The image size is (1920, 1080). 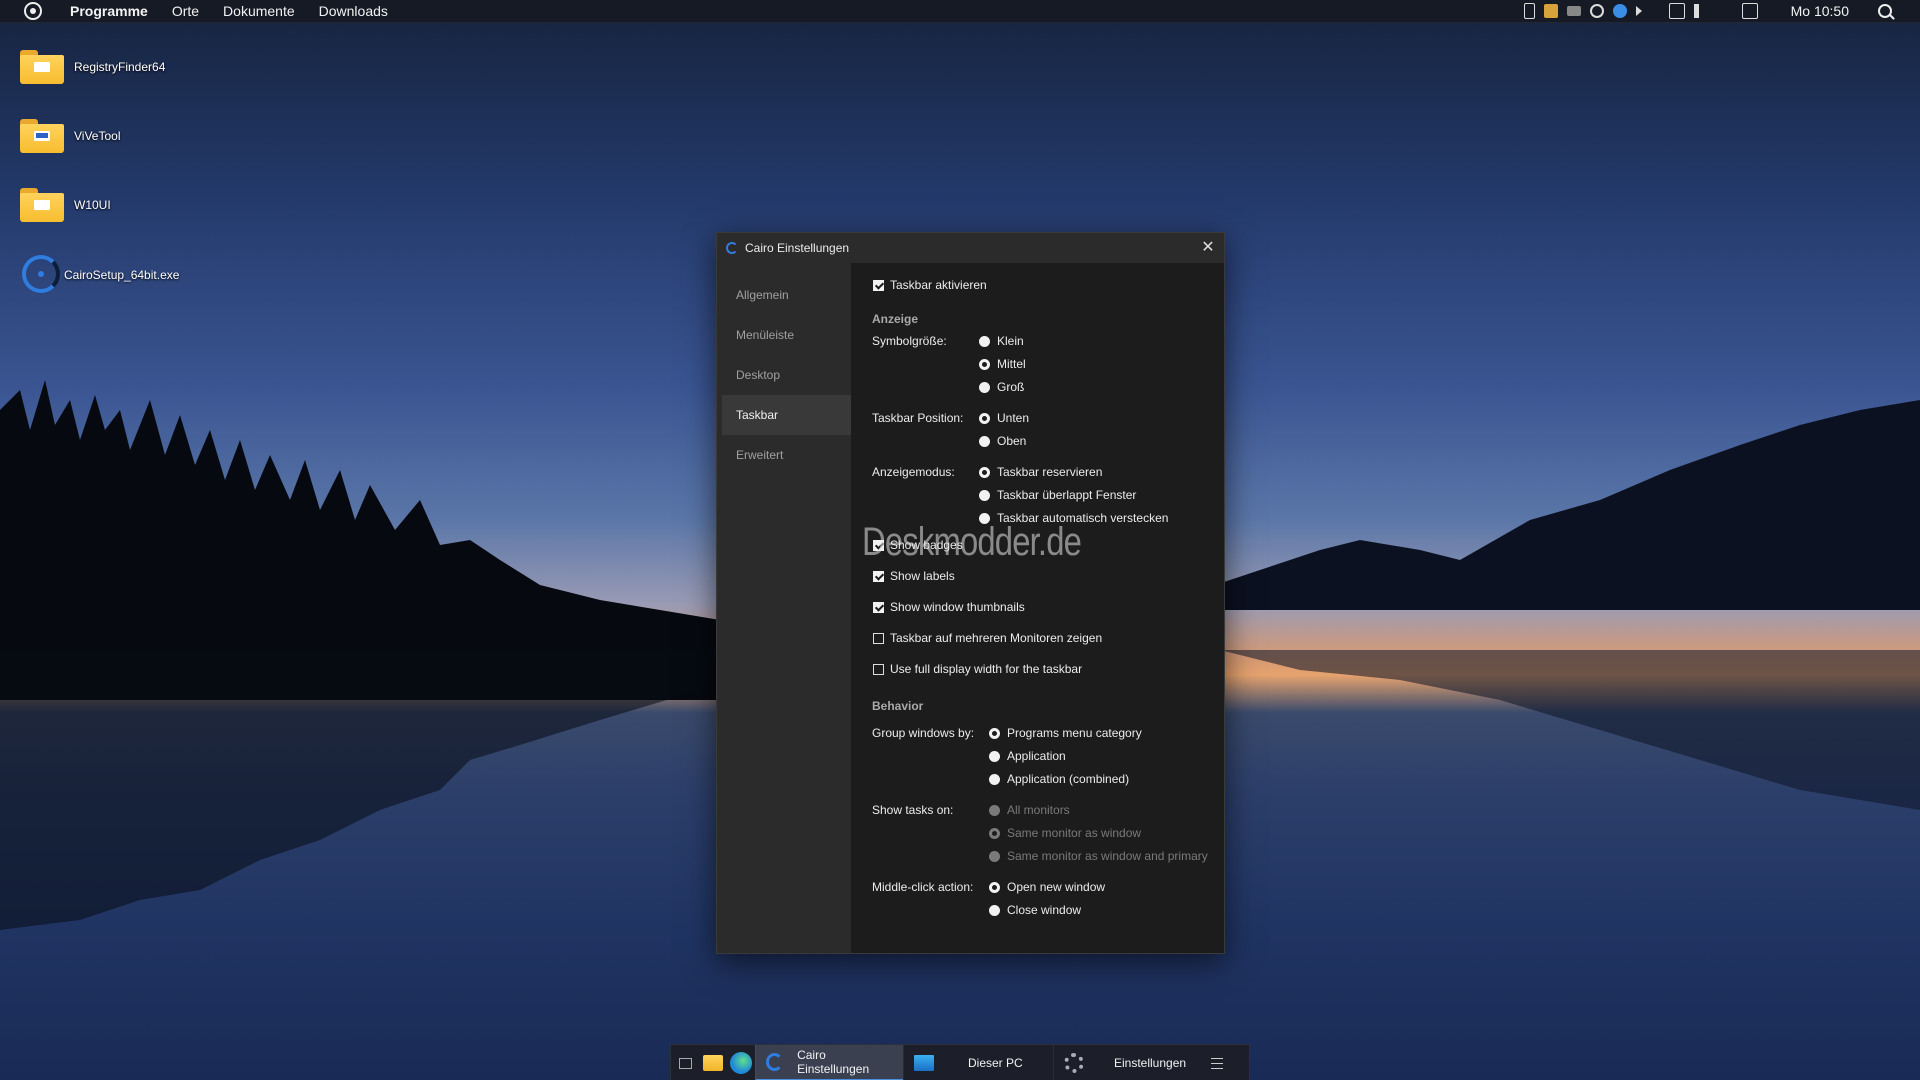 What do you see at coordinates (42, 275) in the screenshot?
I see `cairo-setup-icon` at bounding box center [42, 275].